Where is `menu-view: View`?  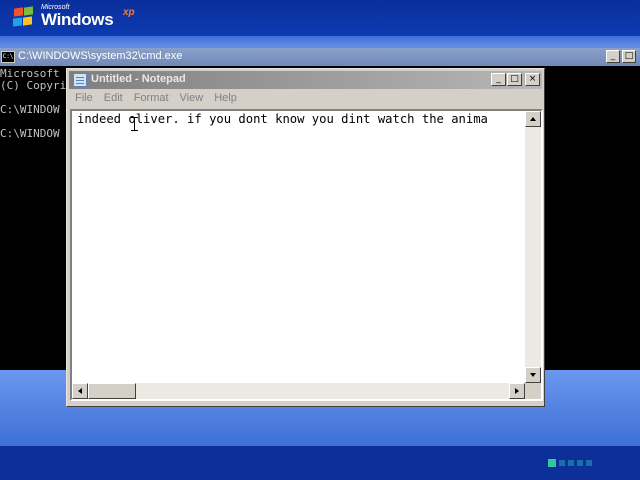 menu-view: View is located at coordinates (191, 99).